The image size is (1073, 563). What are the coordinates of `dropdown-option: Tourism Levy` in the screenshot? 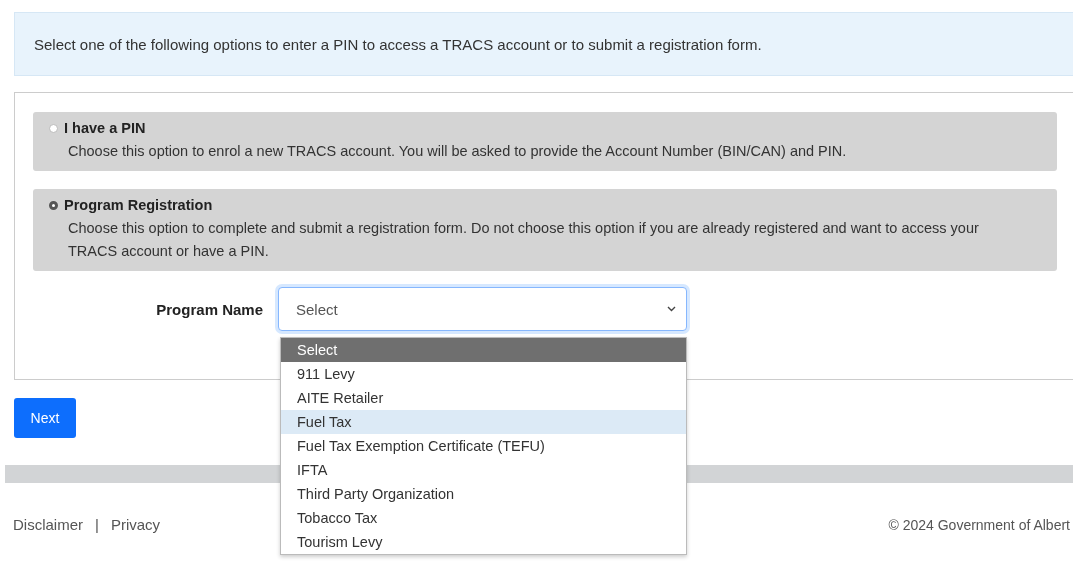 It's located at (483, 542).